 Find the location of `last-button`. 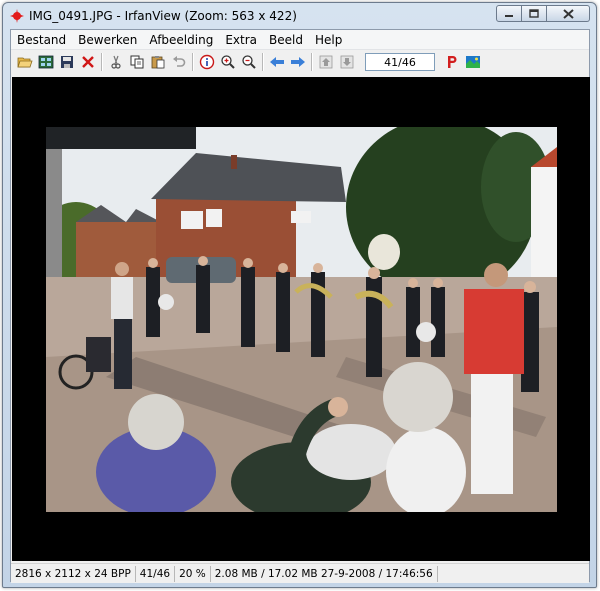

last-button is located at coordinates (346, 62).